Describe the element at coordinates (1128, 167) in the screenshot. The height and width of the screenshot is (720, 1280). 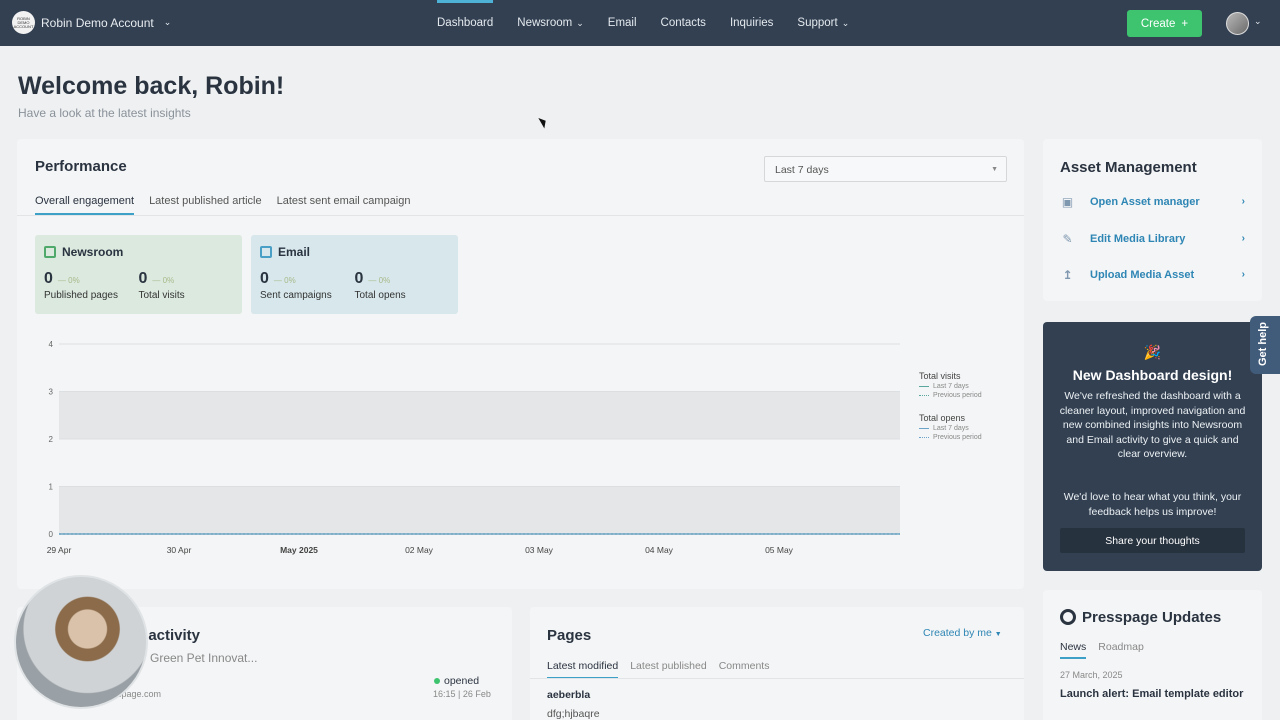
I see `asset-management-title: Asset Management` at that location.